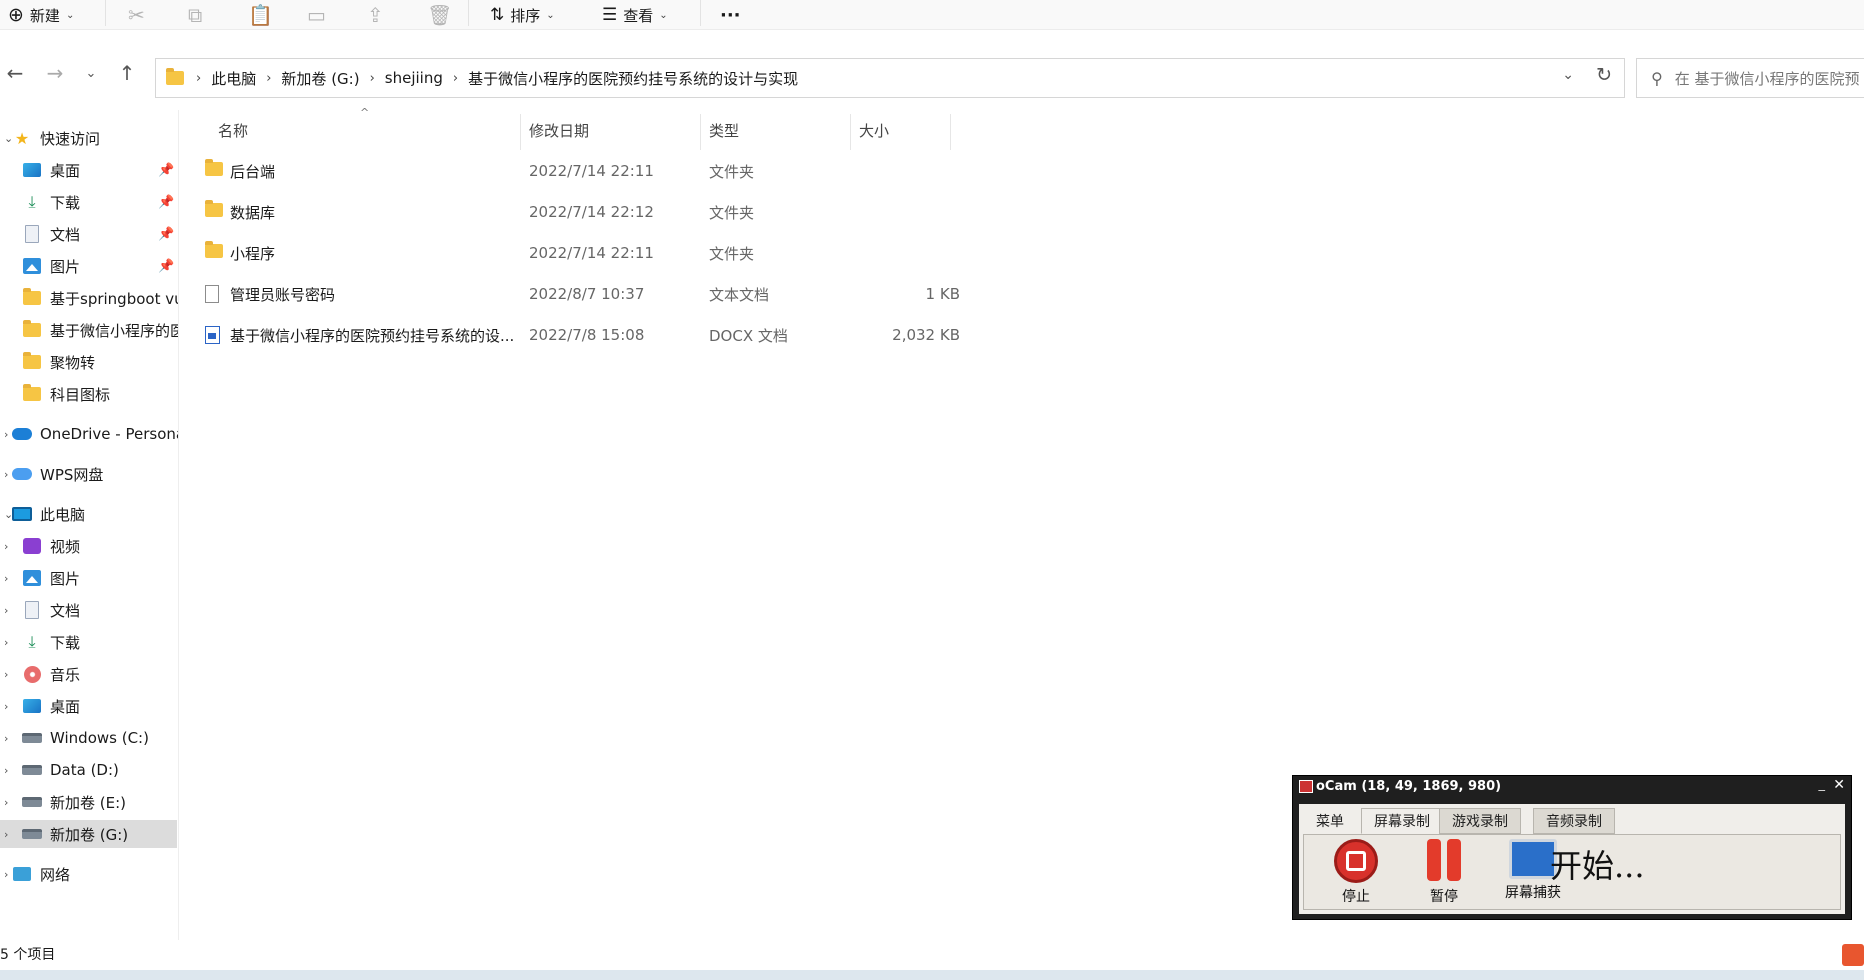 The width and height of the screenshot is (1864, 980). I want to click on pane-divider, so click(178, 525).